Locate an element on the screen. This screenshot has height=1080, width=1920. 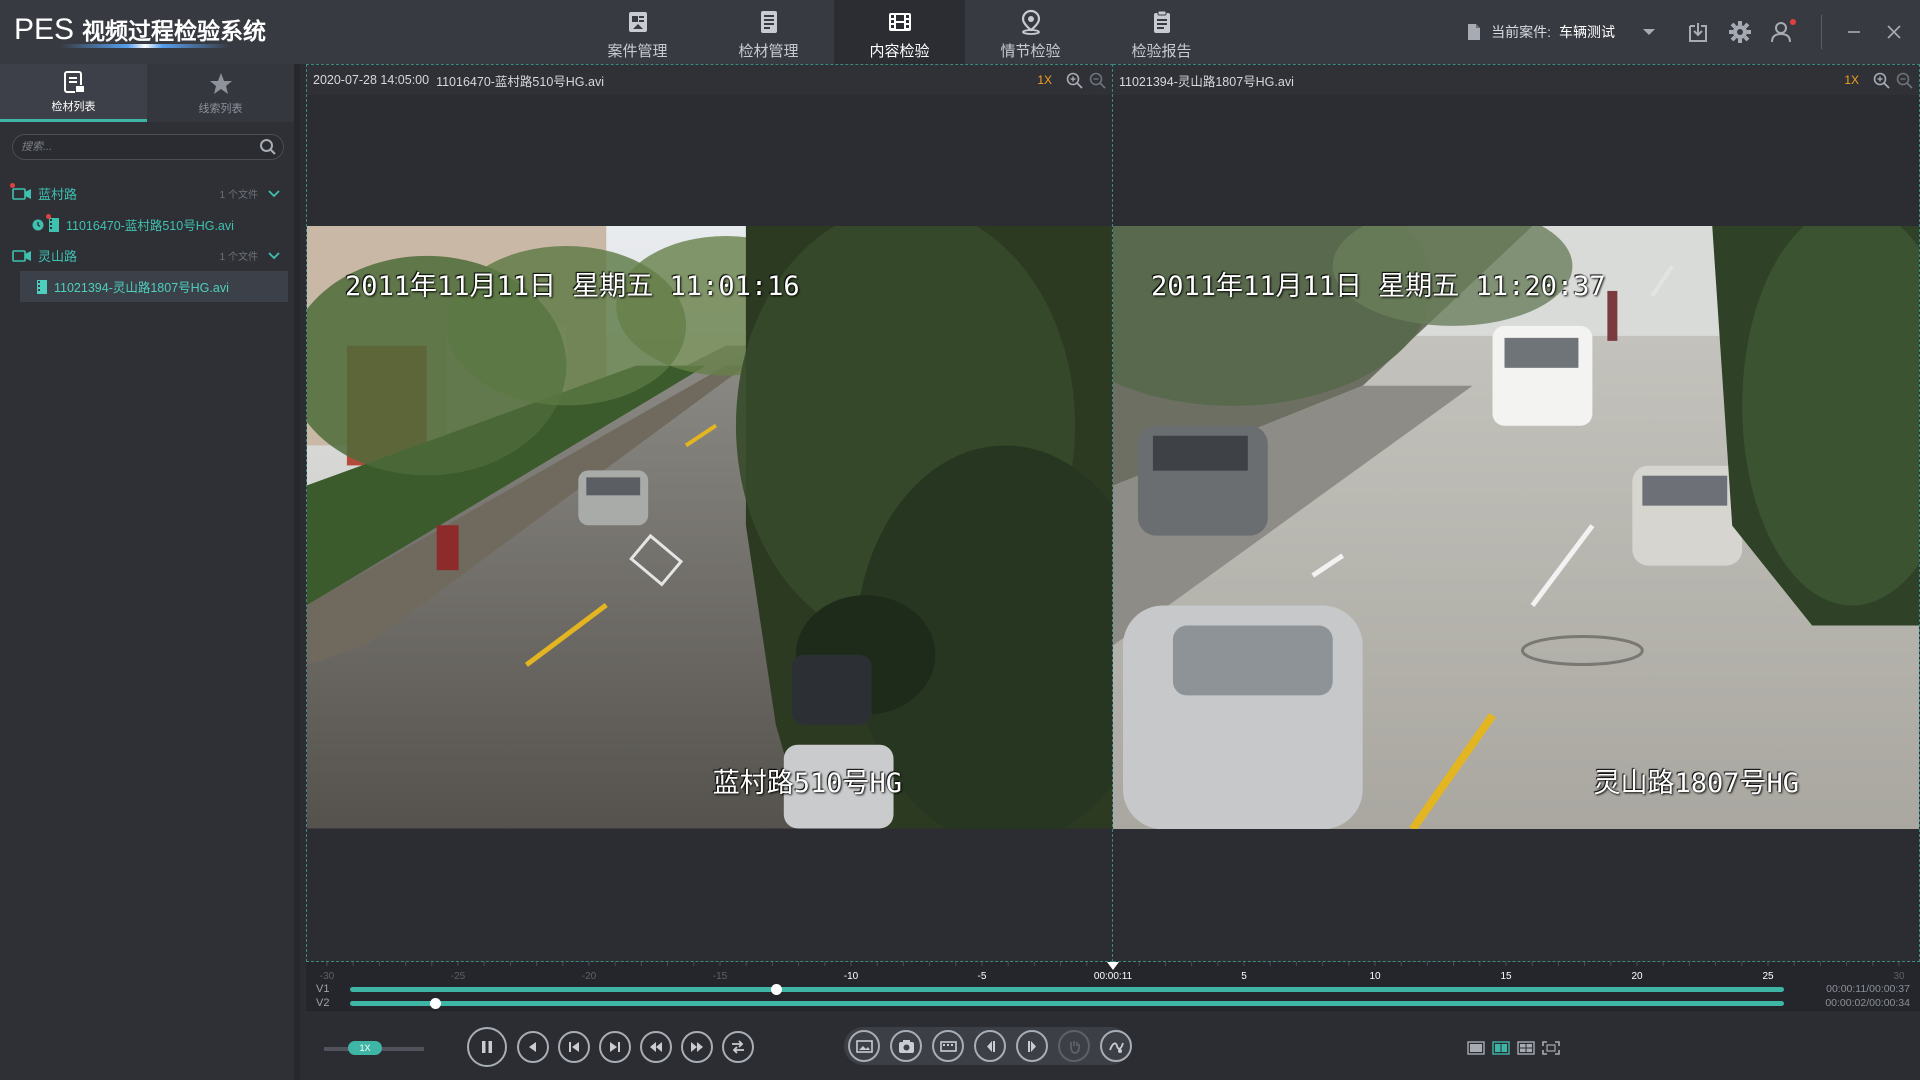
screenshot-button is located at coordinates (906, 1046).